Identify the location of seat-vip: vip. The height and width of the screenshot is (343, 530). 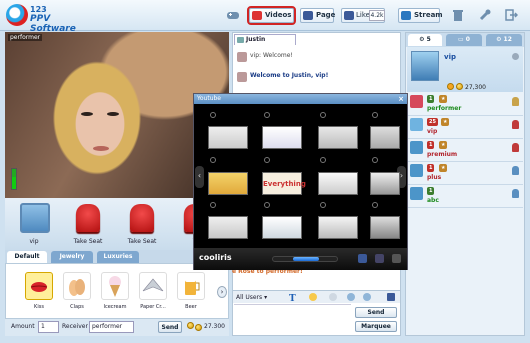
(34, 225).